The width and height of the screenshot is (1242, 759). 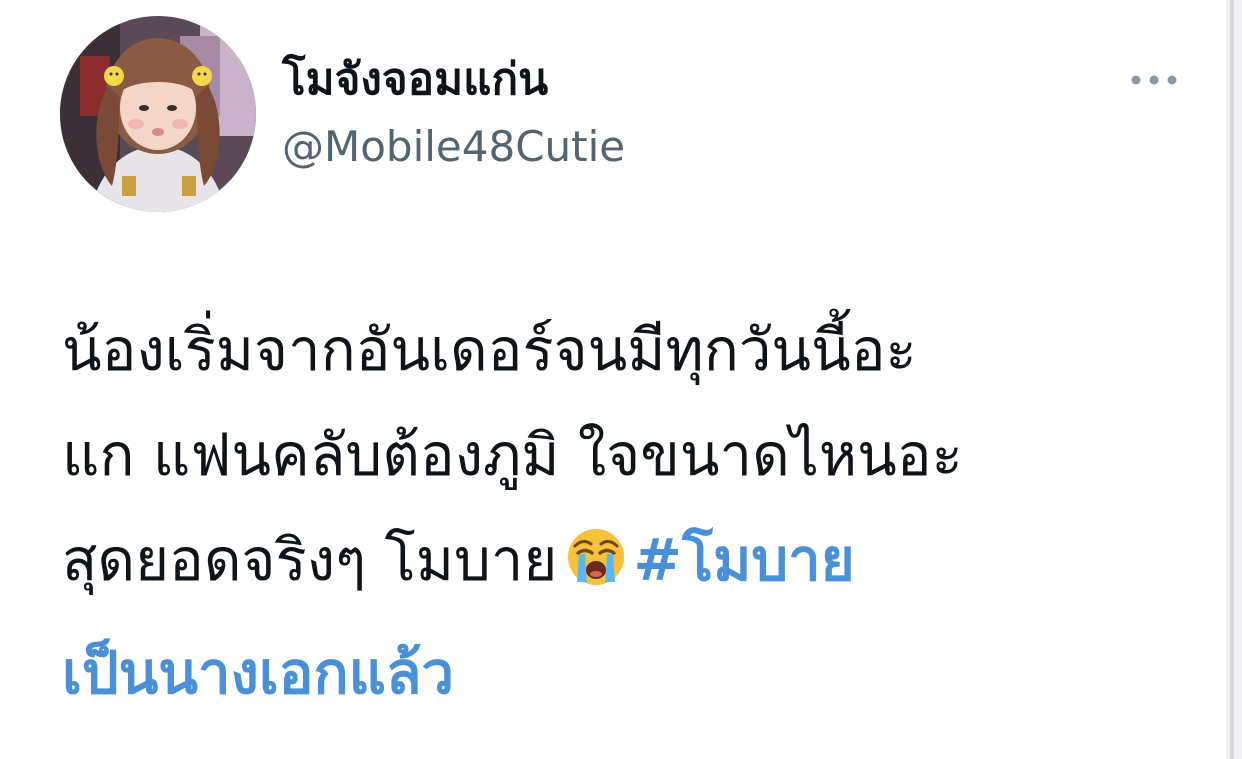 I want to click on tweet-line-1: น้องเริ่มจากอันเดอร์จนมีทุกวันนี้อะ, so click(x=489, y=350).